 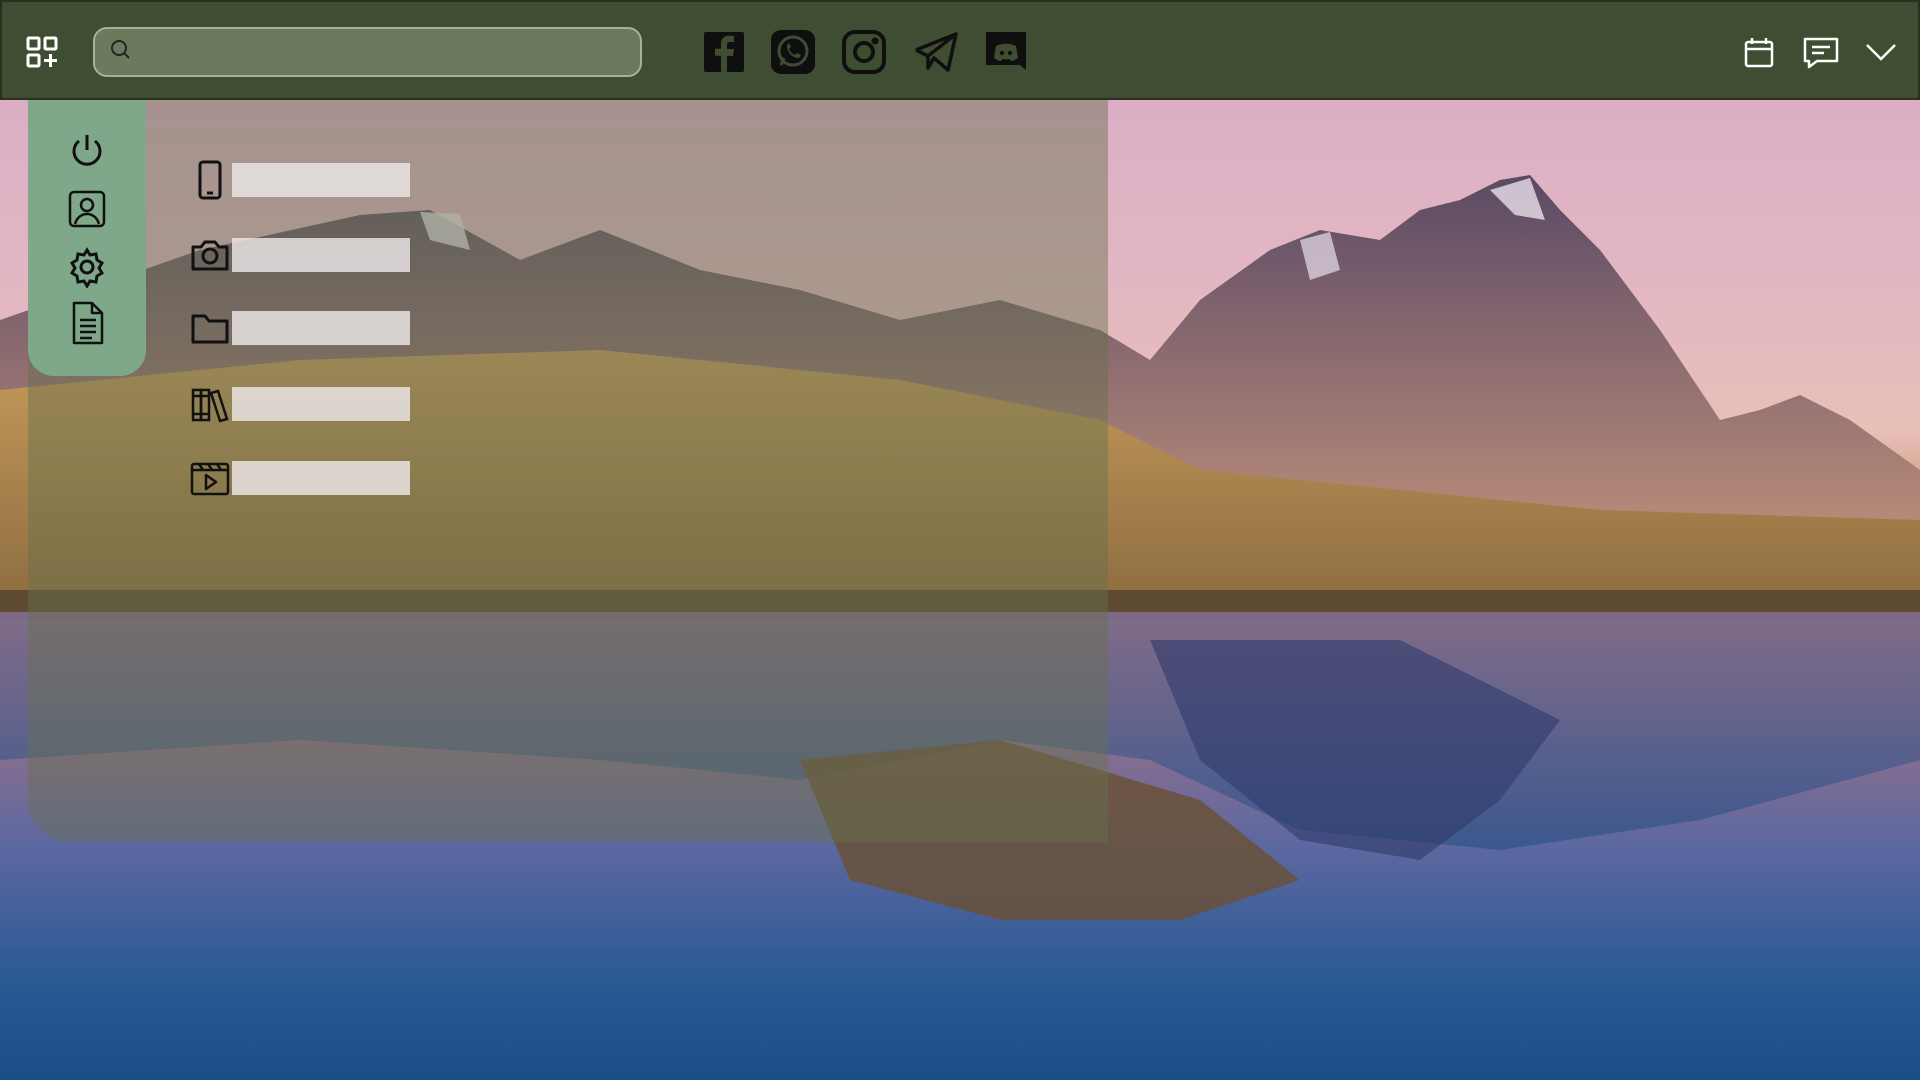 What do you see at coordinates (1759, 52) in the screenshot?
I see `calendar-icon` at bounding box center [1759, 52].